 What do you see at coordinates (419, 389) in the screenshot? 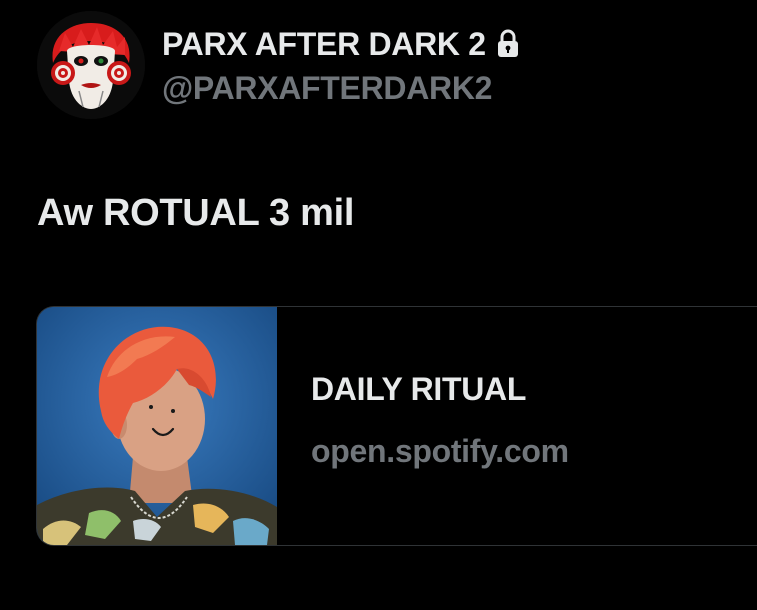
I see `card-title: DAILY RITUAL` at bounding box center [419, 389].